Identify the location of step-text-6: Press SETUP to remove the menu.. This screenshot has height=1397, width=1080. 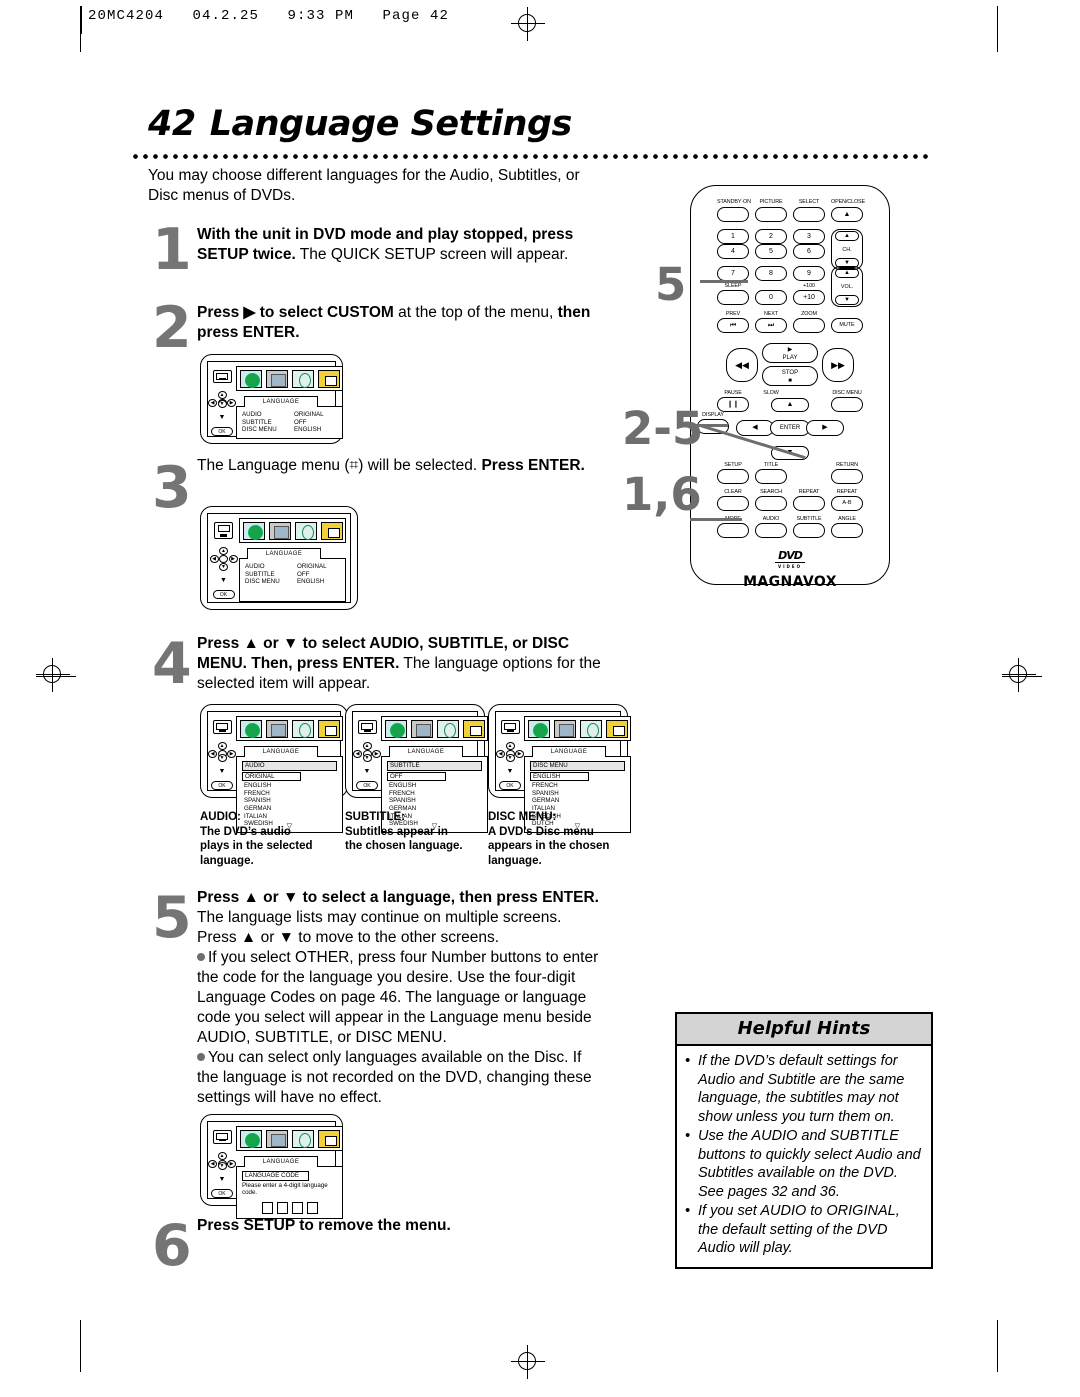
(324, 1225).